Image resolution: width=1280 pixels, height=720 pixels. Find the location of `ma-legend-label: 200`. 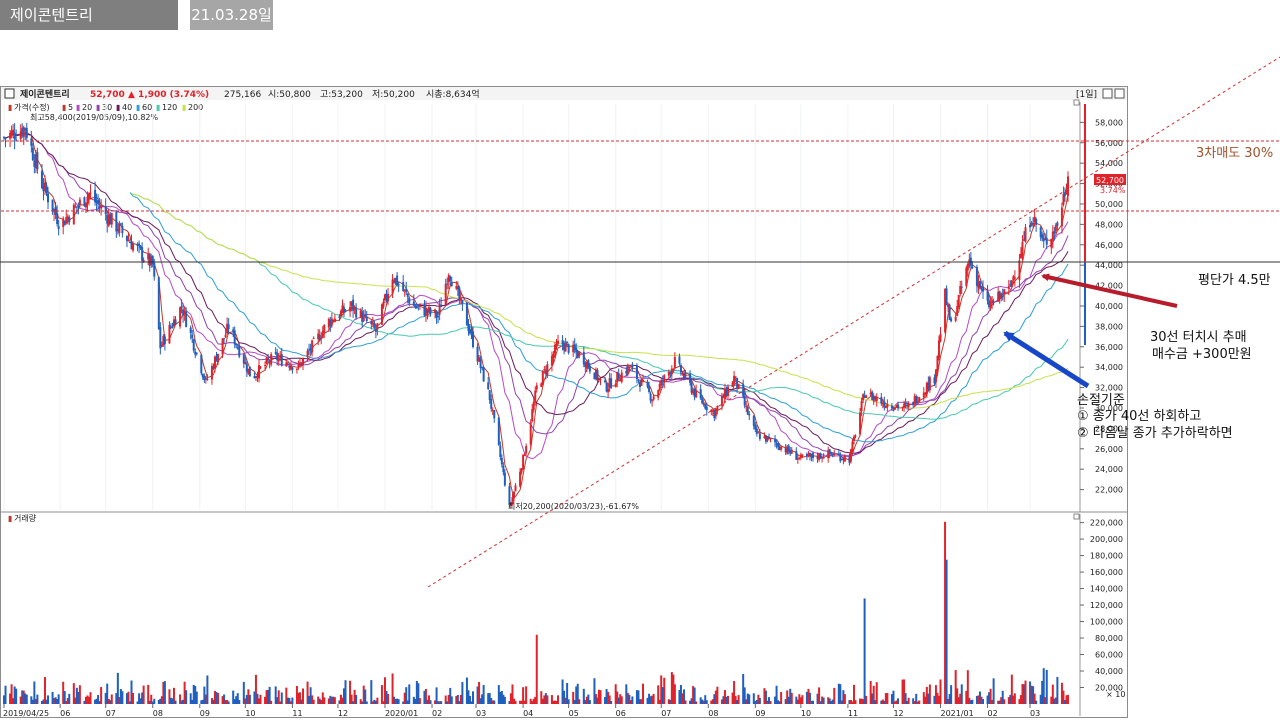

ma-legend-label: 200 is located at coordinates (195, 107).